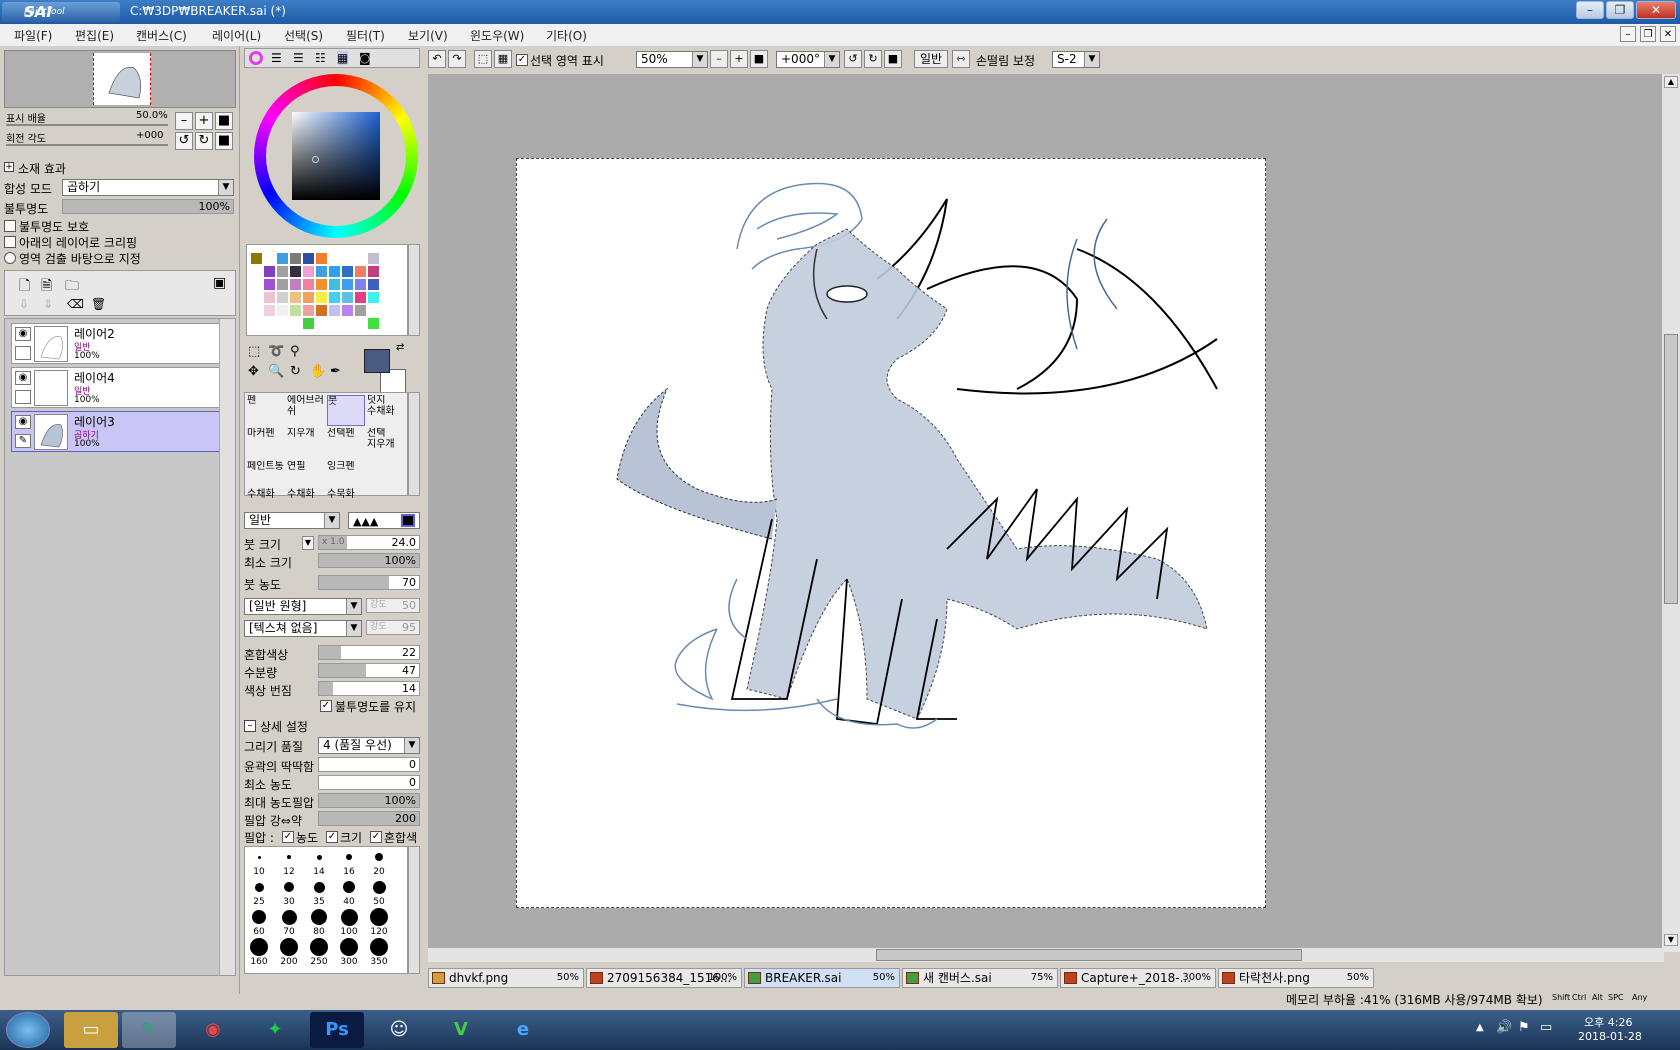 The width and height of the screenshot is (1680, 1050). Describe the element at coordinates (893, 59) in the screenshot. I see `toolbar-rotate-reset-button: ■` at that location.